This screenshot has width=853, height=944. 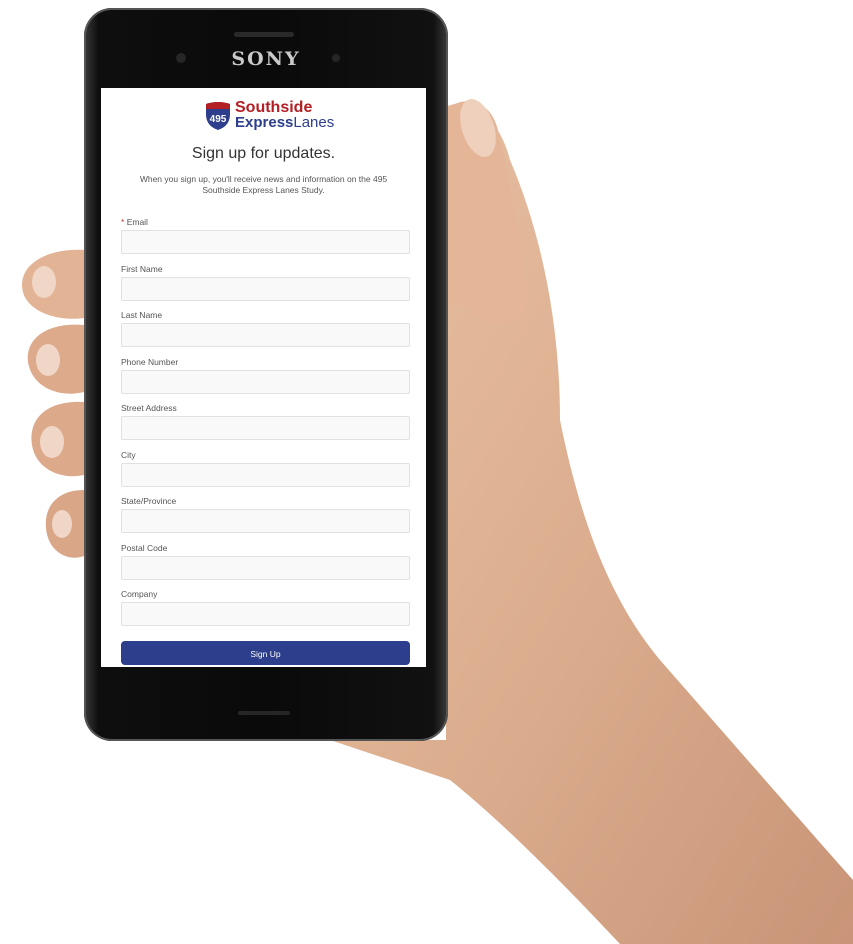 I want to click on phone-number-field-group: Phone Number, so click(x=265, y=380).